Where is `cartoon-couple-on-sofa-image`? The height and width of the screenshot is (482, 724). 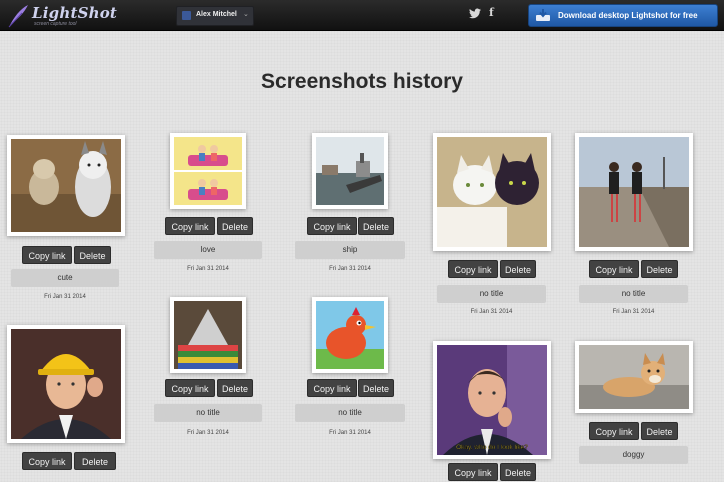
cartoon-couple-on-sofa-image is located at coordinates (208, 171).